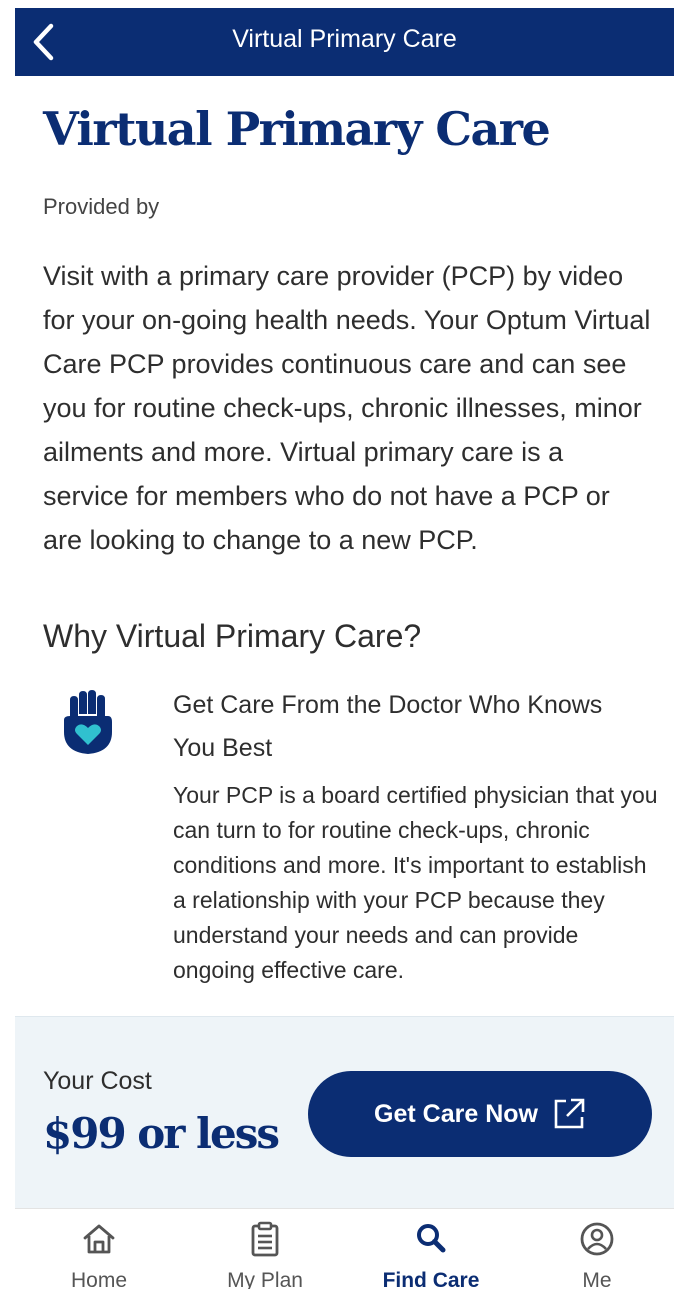  Describe the element at coordinates (232, 636) in the screenshot. I see `why-heading: Why Virtual Primary Care?` at that location.